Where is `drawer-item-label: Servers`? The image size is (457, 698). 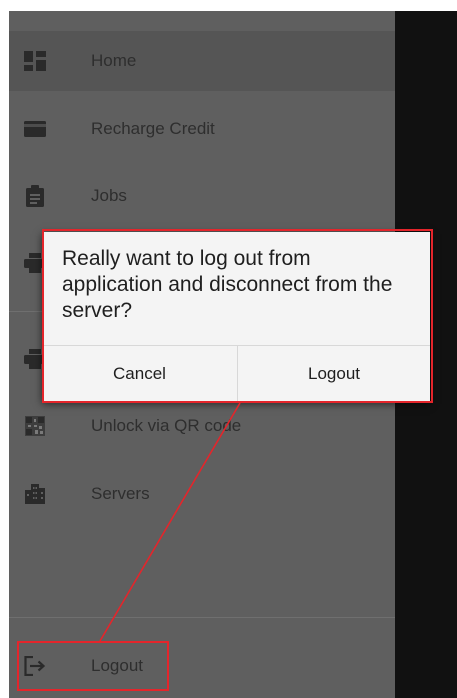
drawer-item-label: Servers is located at coordinates (120, 493).